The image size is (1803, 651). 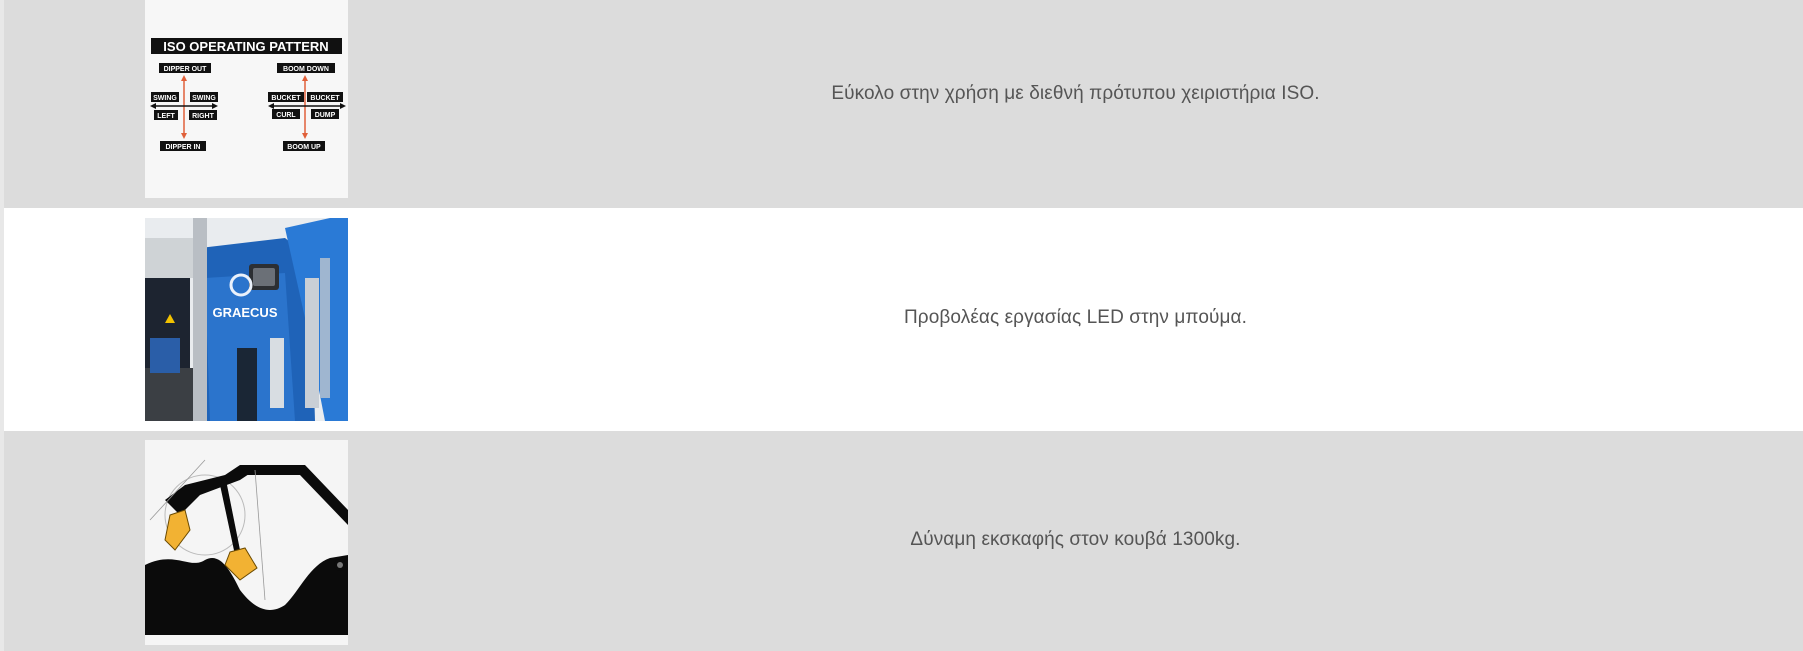 What do you see at coordinates (182, 147) in the screenshot?
I see `svg-text: DIPPER IN` at bounding box center [182, 147].